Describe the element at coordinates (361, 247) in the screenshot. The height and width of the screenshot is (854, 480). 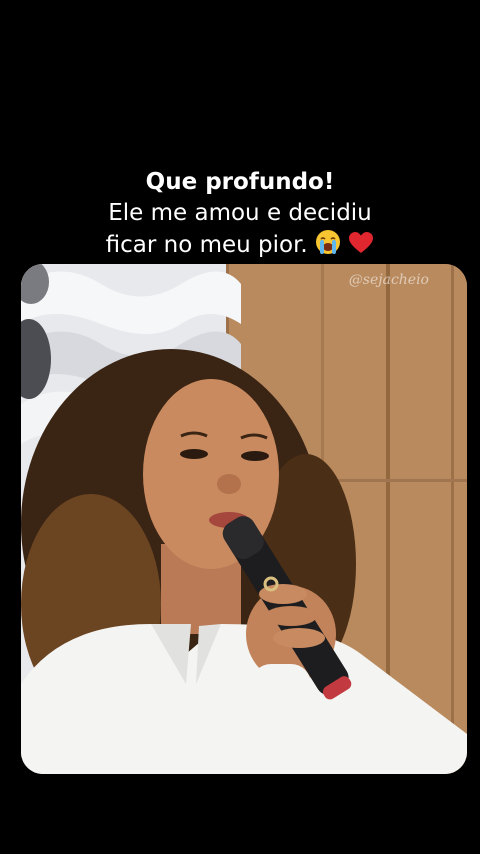
I see `red-heart-icon` at that location.